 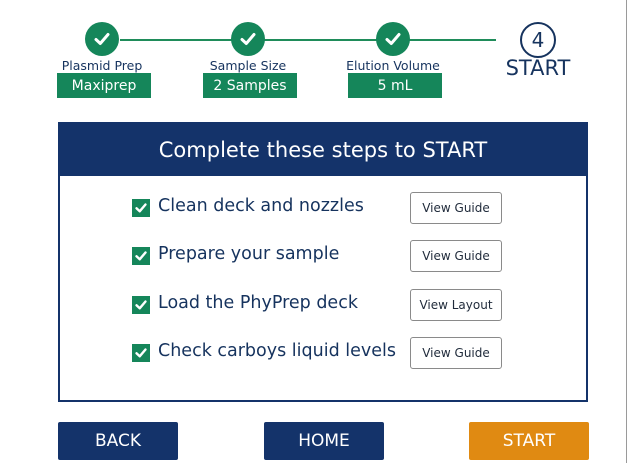 I want to click on step-2-check-icon, so click(x=248, y=39).